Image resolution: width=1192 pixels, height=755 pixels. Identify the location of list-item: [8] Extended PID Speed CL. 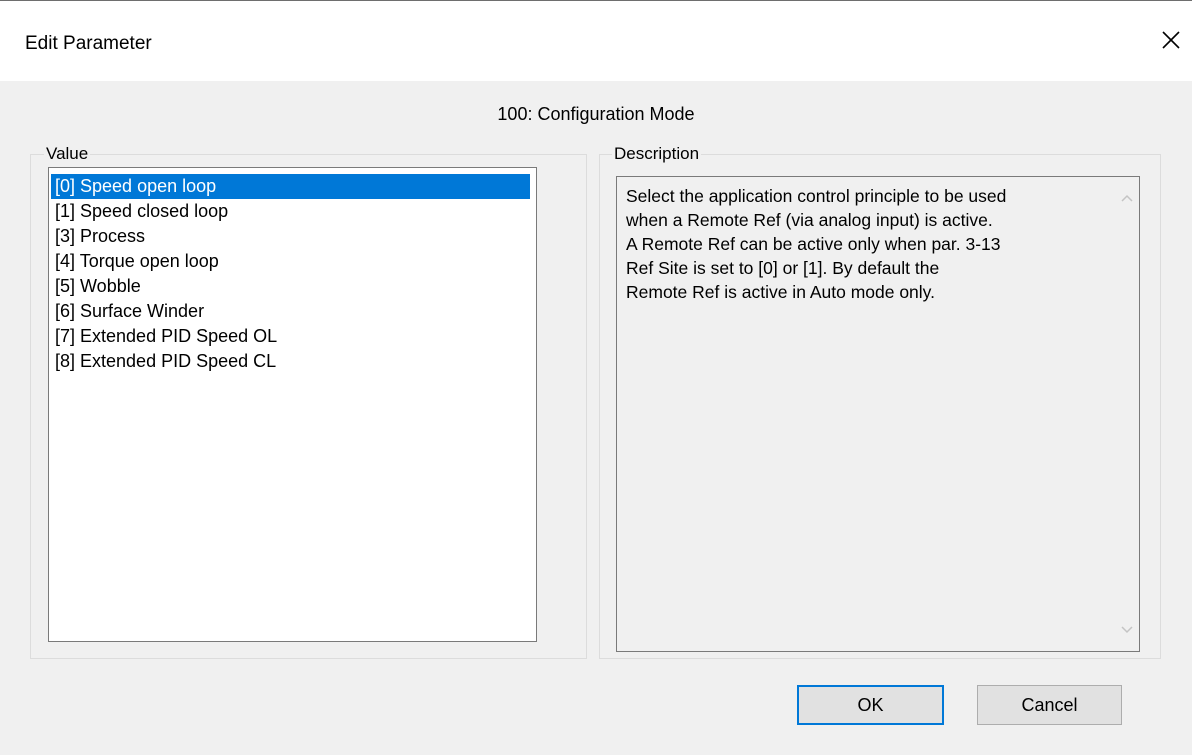
(290, 361).